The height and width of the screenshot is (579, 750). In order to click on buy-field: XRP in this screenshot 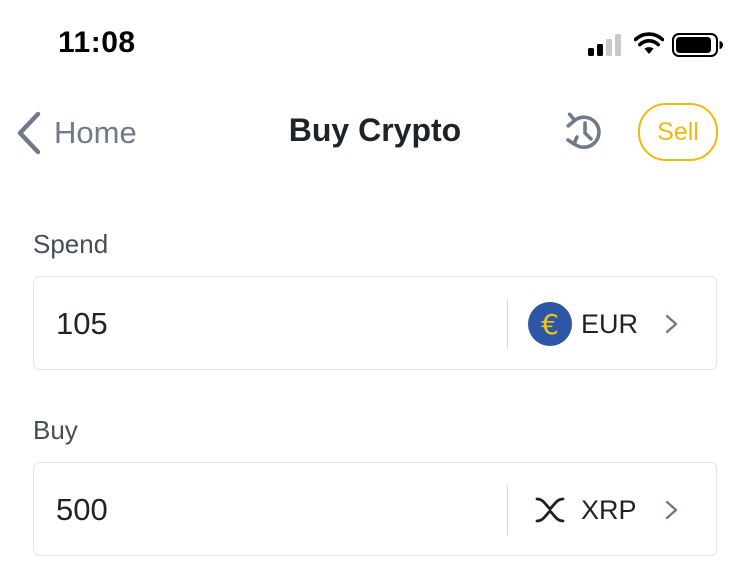, I will do `click(375, 509)`.